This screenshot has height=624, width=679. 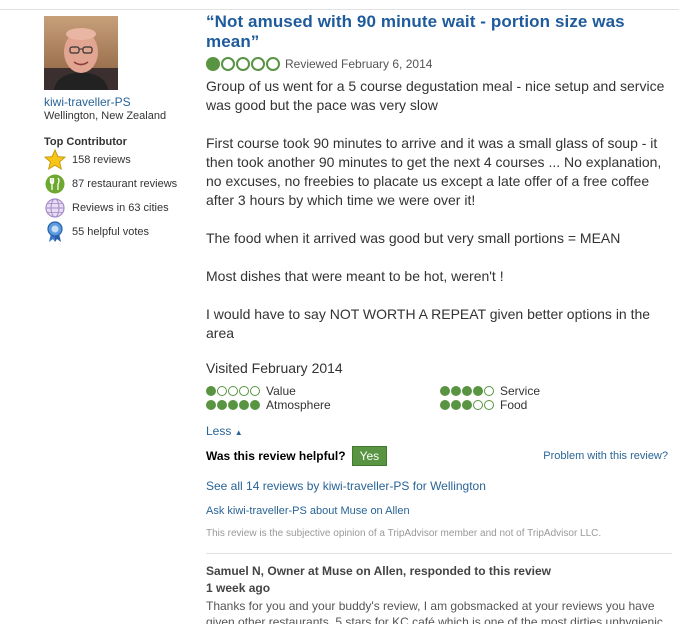 What do you see at coordinates (439, 401) in the screenshot?
I see `subratings: Value Service Atmosphere Food` at bounding box center [439, 401].